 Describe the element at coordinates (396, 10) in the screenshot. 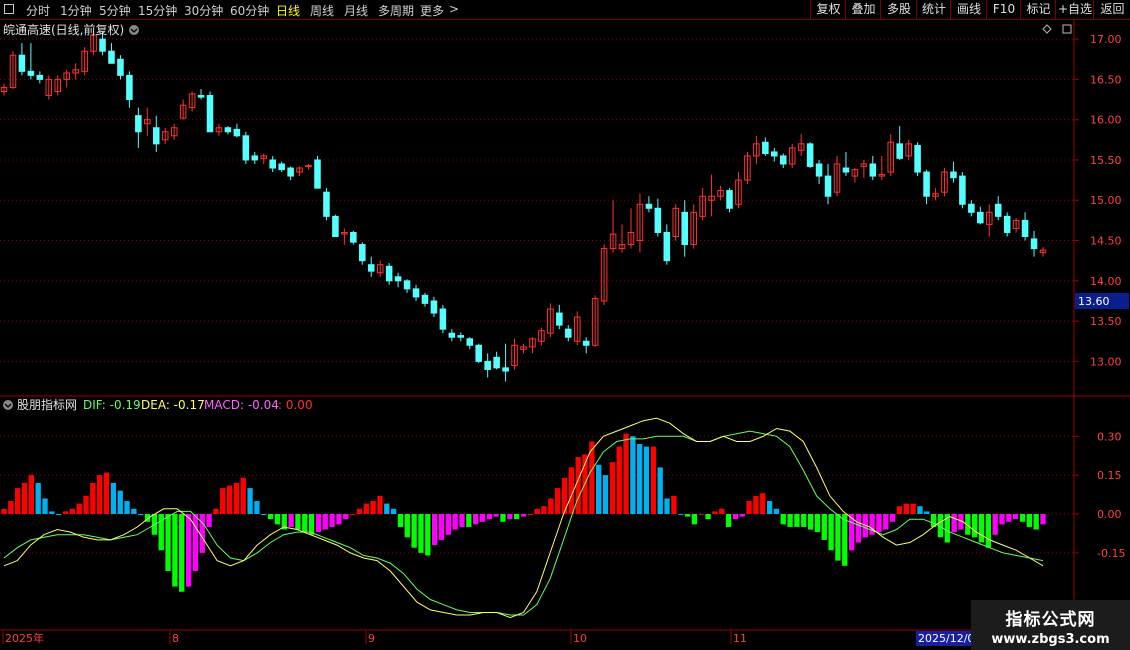

I see `period-tab-9: 多周期` at that location.